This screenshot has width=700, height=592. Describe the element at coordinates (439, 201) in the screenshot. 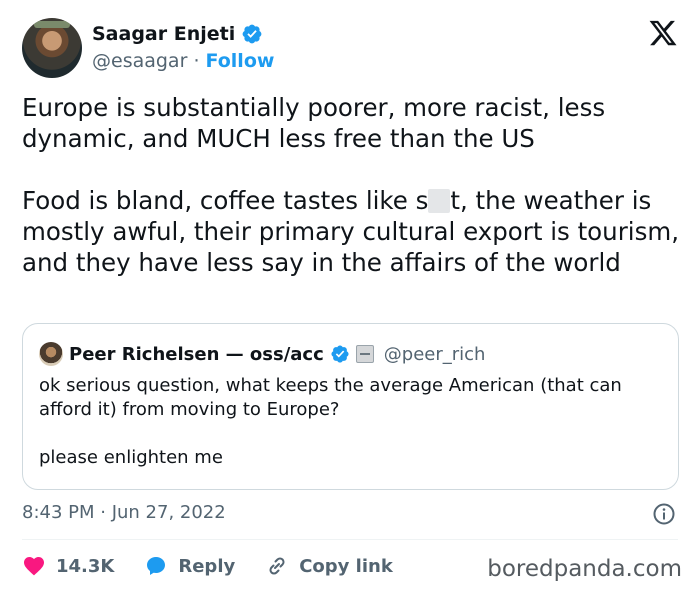

I see `censor-blur` at that location.